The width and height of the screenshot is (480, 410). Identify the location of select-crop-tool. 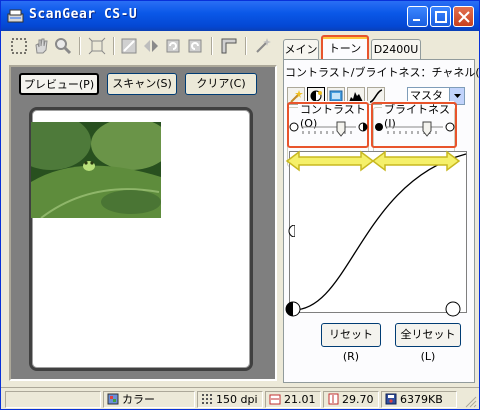
(19, 46).